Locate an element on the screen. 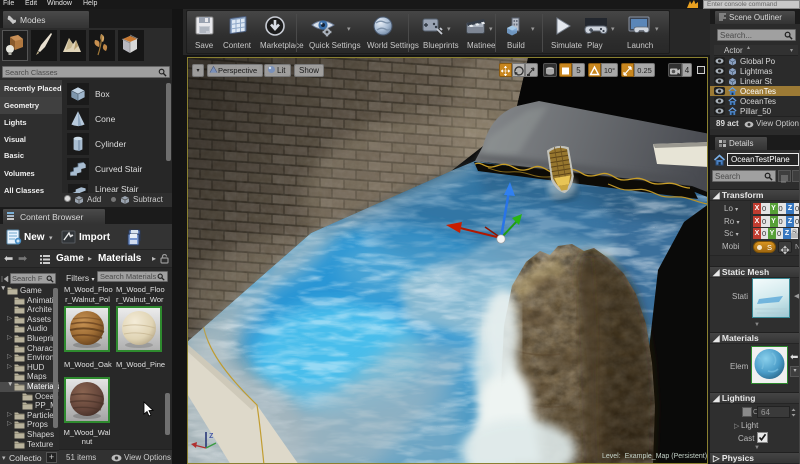  svg-text:Level: Example_Map (Persisten: Level: Example_Map (Persistent) is located at coordinates (654, 456).